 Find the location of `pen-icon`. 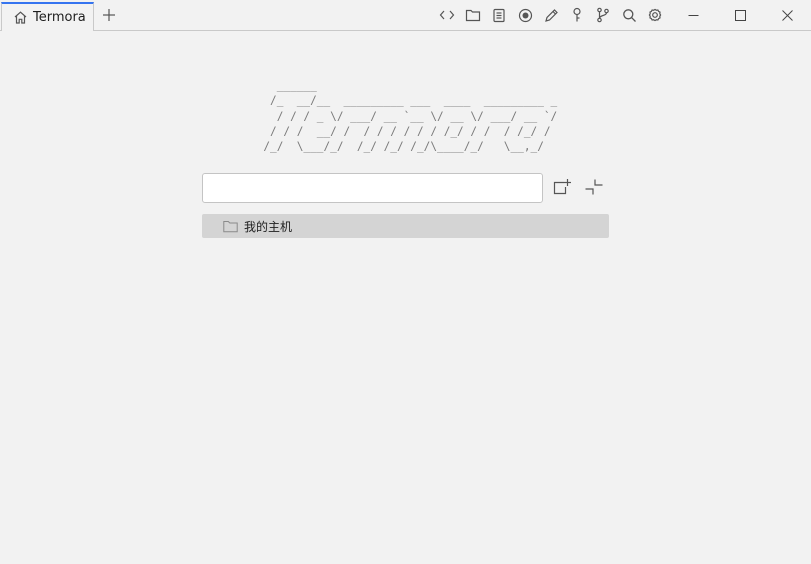

pen-icon is located at coordinates (551, 15).